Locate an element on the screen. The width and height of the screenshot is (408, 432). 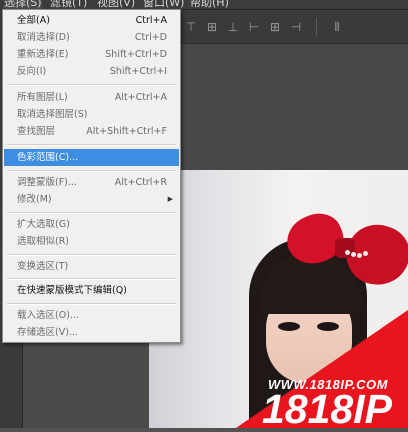
menu-item-all-layers: 所有图层(L) Alt+Ctrl+A is located at coordinates (91, 97).